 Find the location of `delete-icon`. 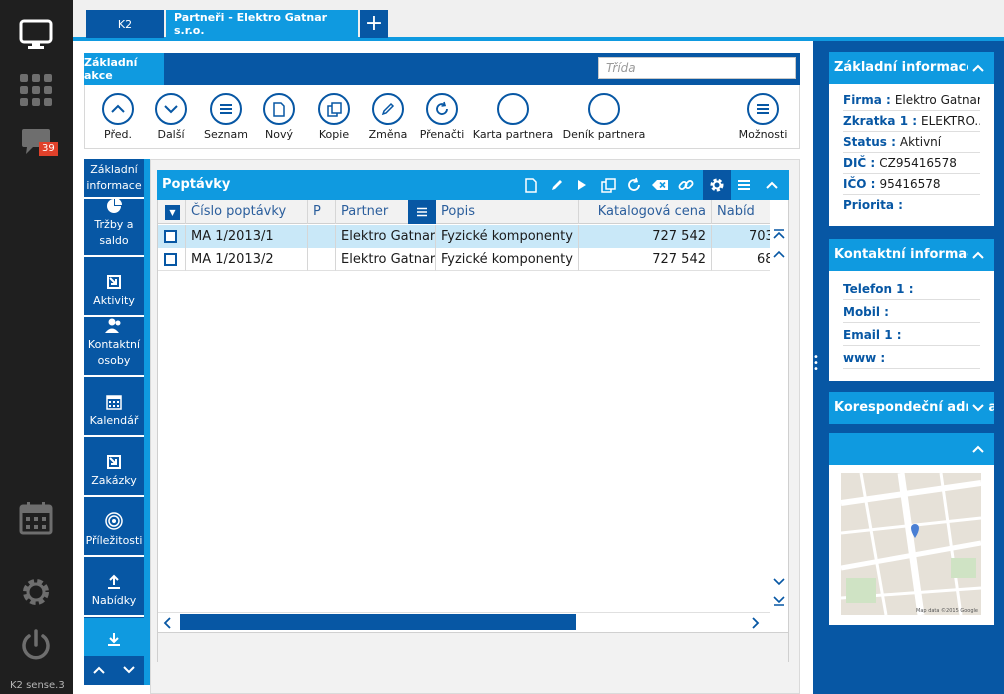

delete-icon is located at coordinates (660, 185).